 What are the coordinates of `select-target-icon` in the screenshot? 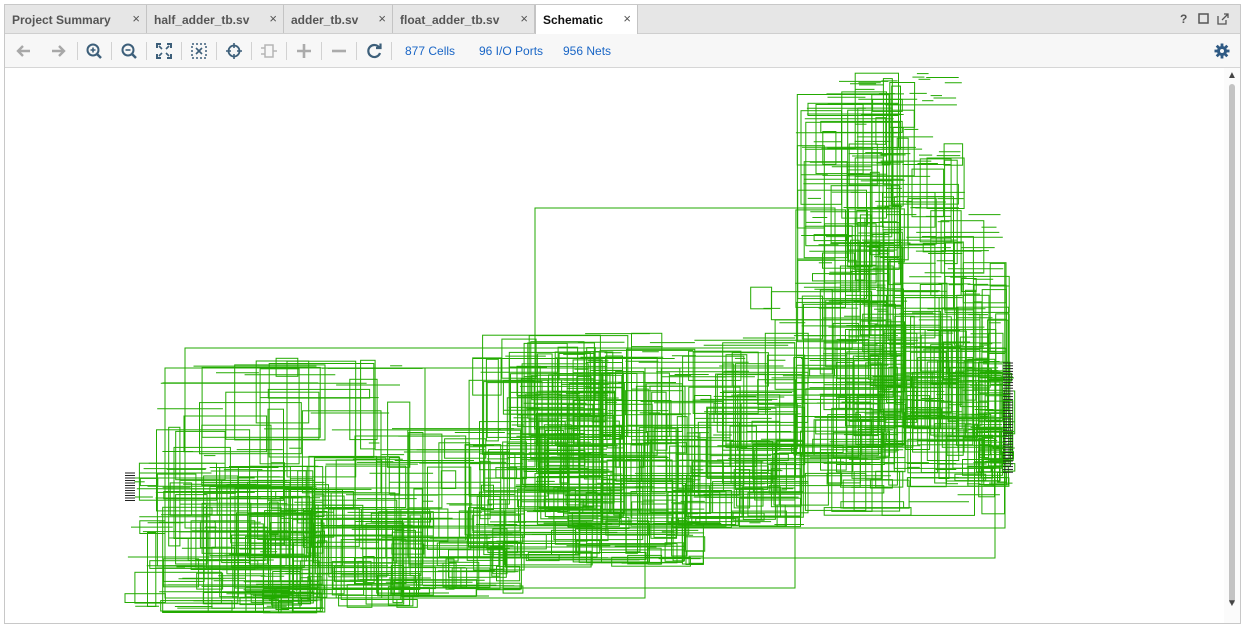 It's located at (234, 51).